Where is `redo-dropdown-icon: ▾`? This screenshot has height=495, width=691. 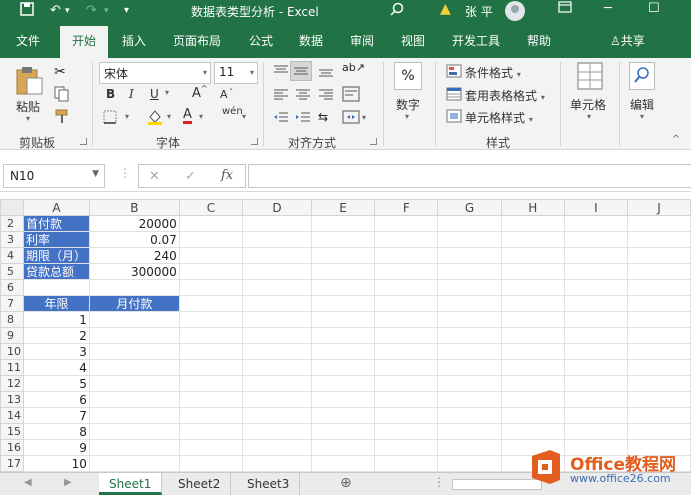 redo-dropdown-icon: ▾ is located at coordinates (106, 11).